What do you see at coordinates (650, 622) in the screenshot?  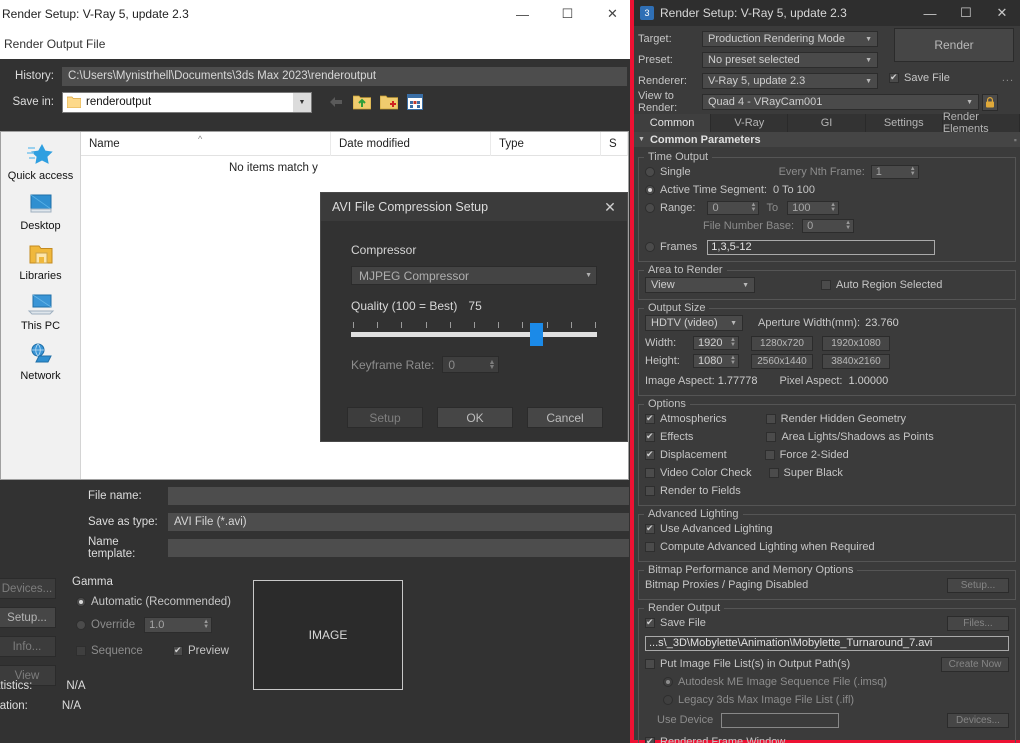 I see `save-file-checkbox` at bounding box center [650, 622].